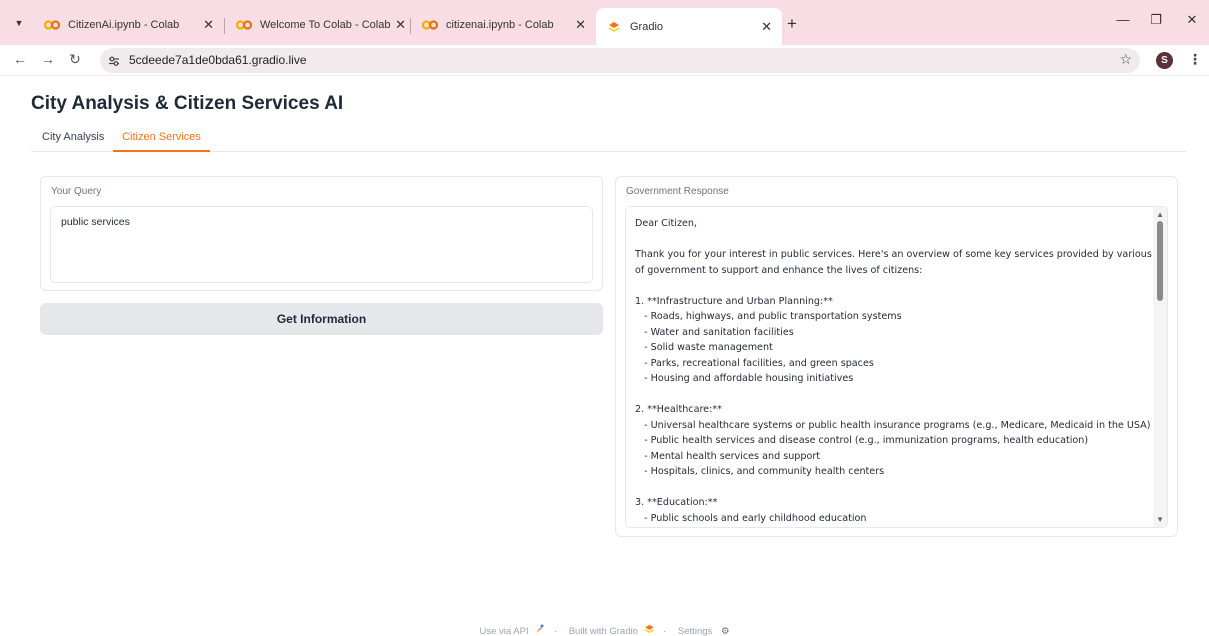  I want to click on restore-icon: ❐, so click(1156, 20).